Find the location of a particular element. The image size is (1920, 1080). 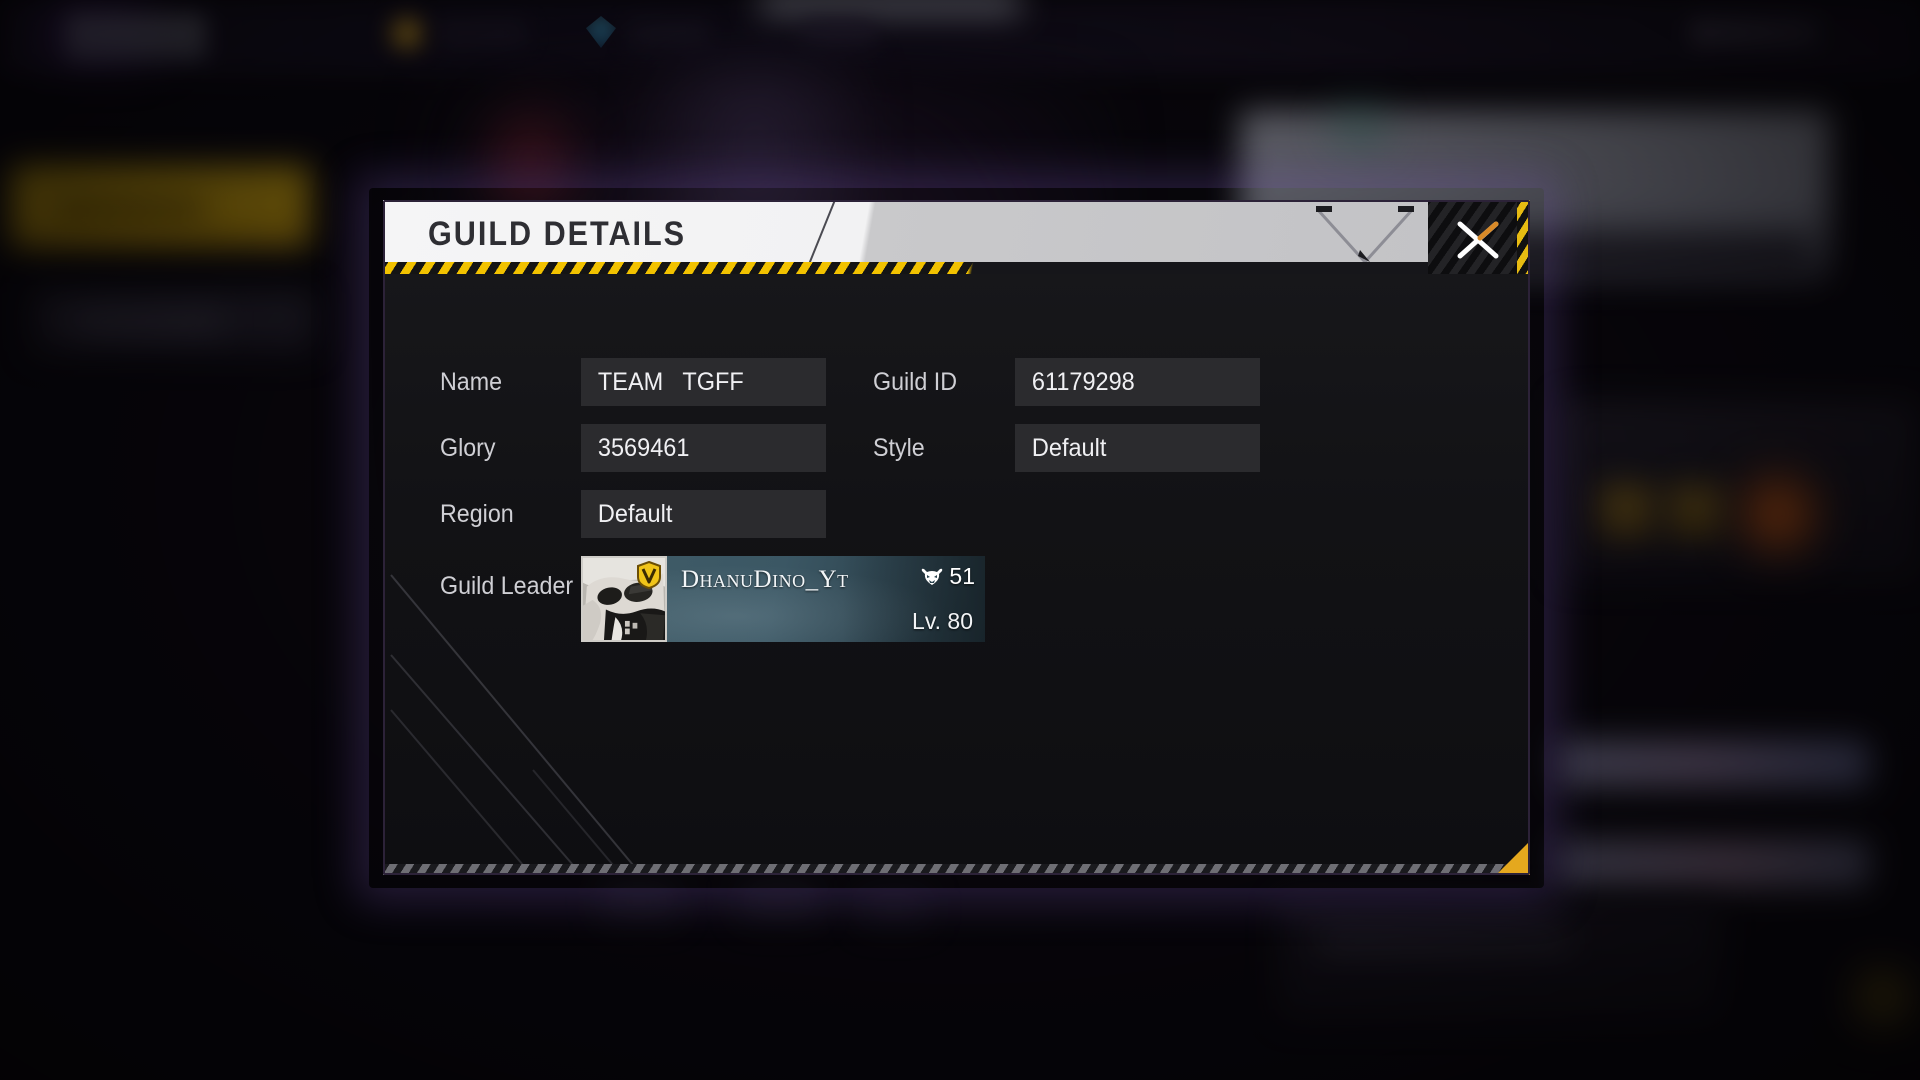

oni-mask-icon is located at coordinates (932, 576).